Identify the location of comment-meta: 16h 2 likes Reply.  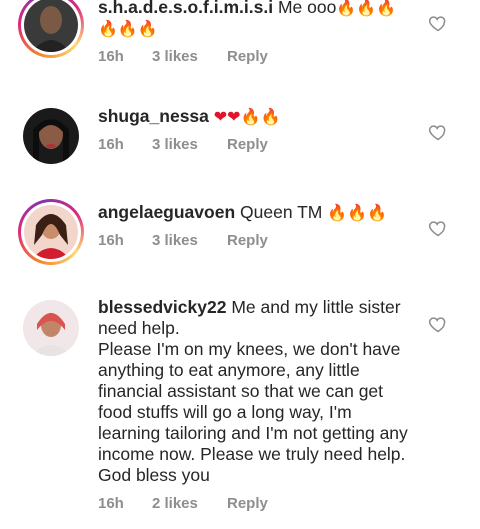
(183, 503).